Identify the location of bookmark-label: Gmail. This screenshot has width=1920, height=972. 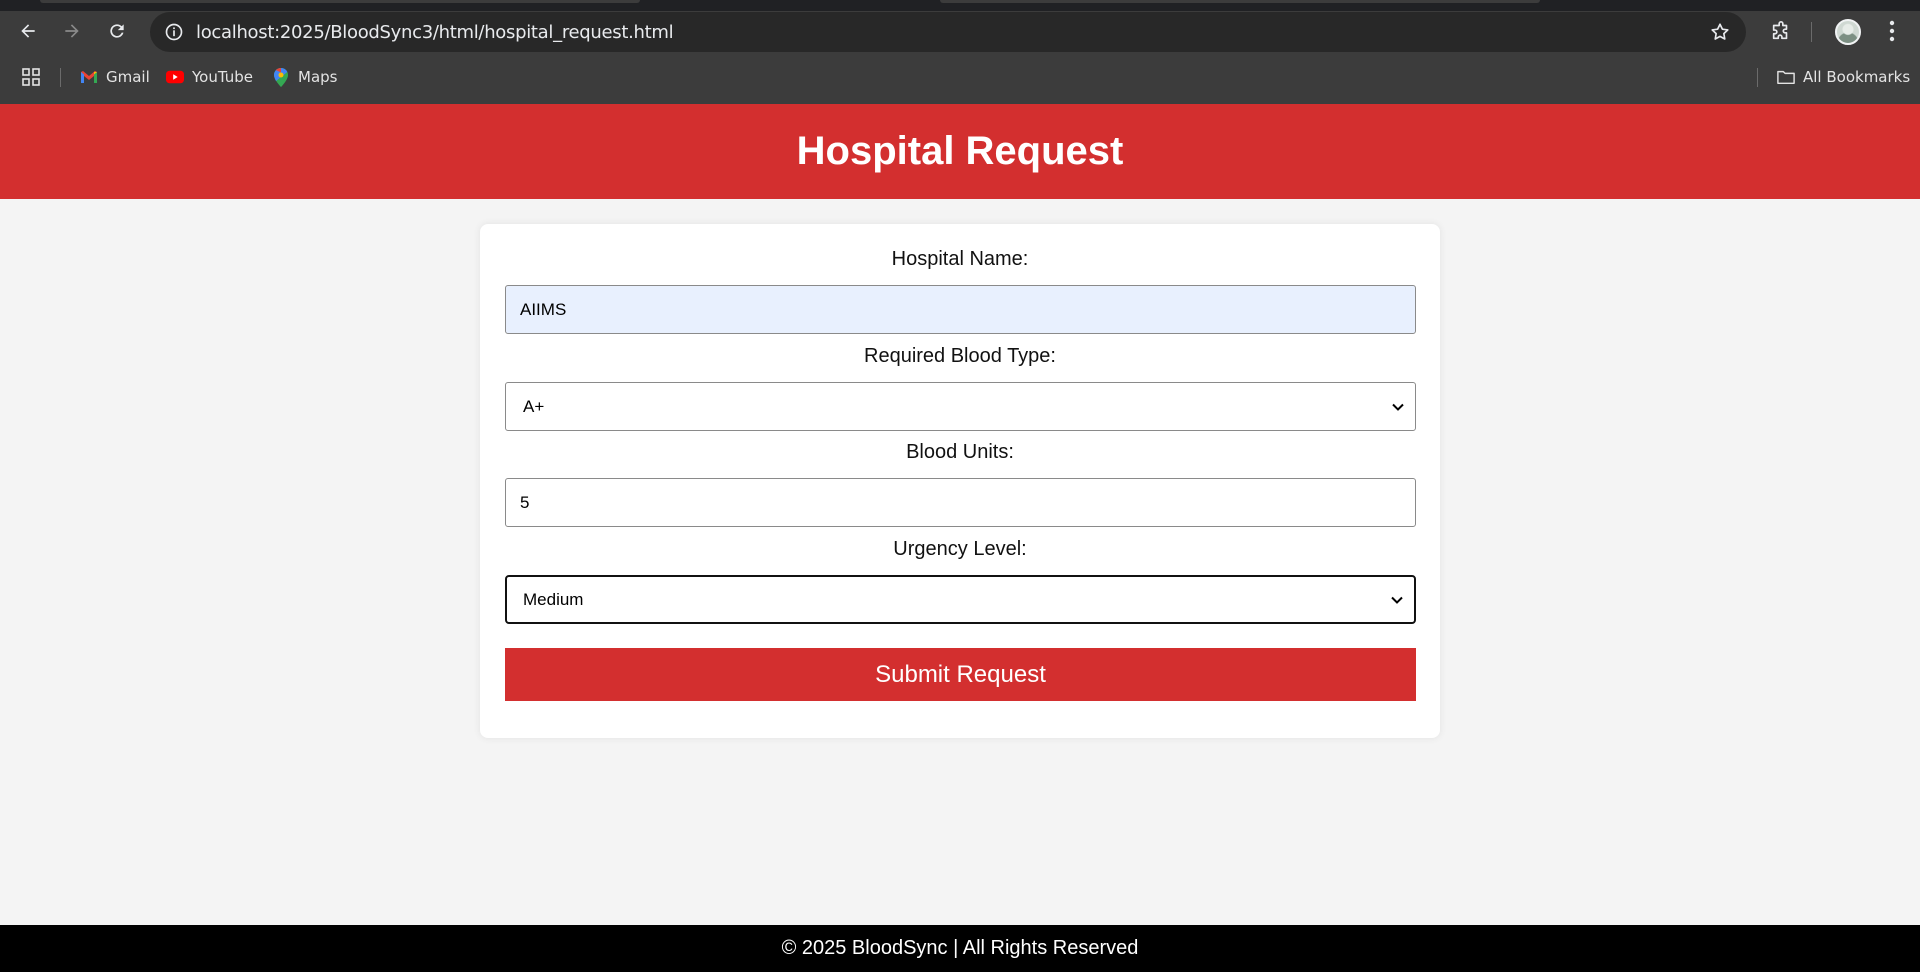
(128, 77).